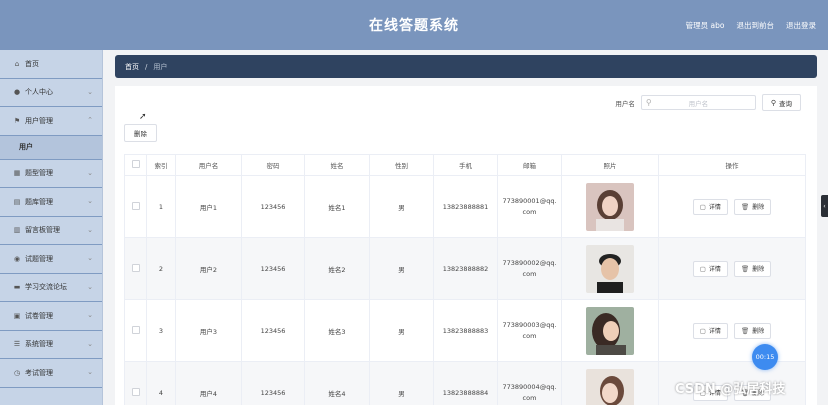  Describe the element at coordinates (745, 206) in the screenshot. I see `trash-icon: 🗑` at that location.